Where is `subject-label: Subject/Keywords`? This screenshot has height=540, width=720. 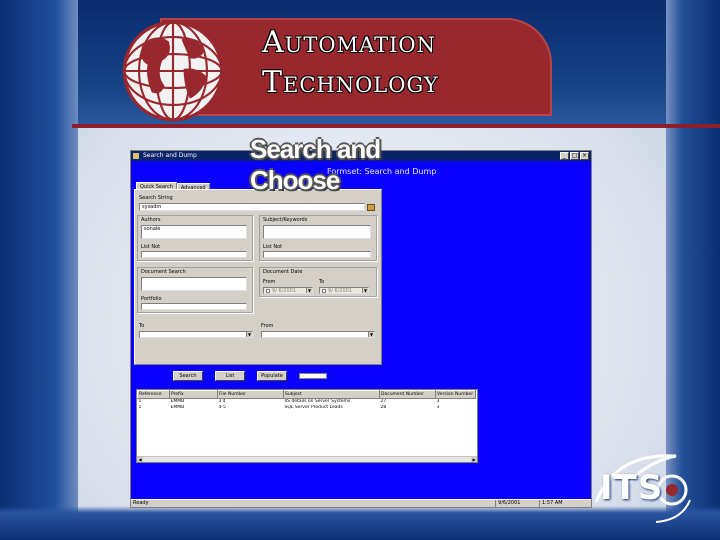 subject-label: Subject/Keywords is located at coordinates (285, 220).